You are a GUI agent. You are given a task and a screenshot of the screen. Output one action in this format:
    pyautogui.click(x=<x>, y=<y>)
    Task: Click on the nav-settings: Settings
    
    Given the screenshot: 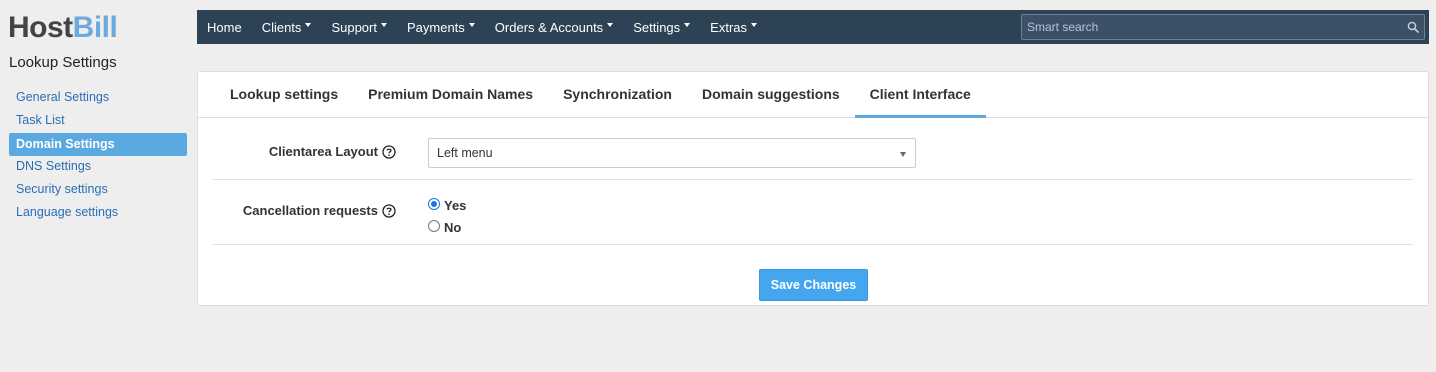 What is the action you would take?
    pyautogui.click(x=661, y=27)
    